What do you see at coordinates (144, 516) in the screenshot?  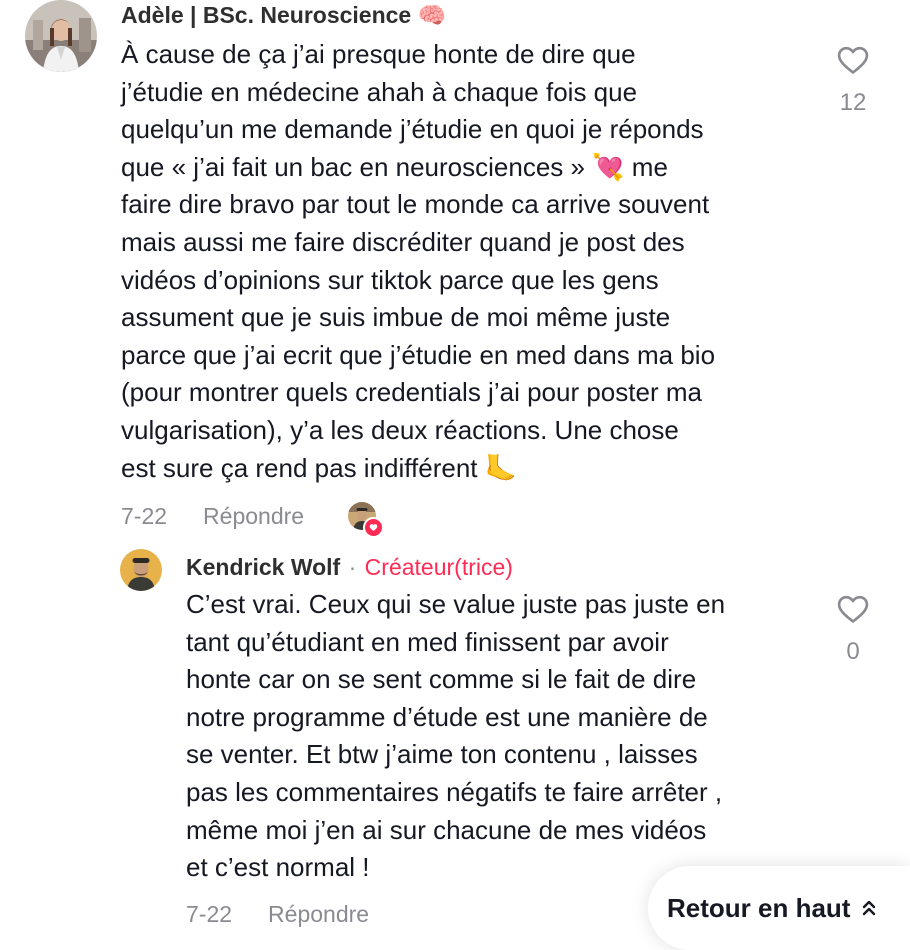 I see `comment-date: 7-22` at bounding box center [144, 516].